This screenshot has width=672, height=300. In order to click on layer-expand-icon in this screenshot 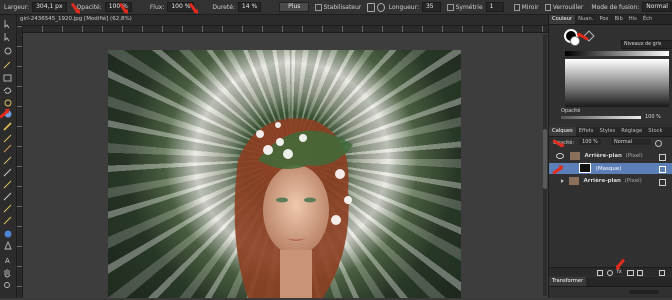, I will do `click(562, 180)`.